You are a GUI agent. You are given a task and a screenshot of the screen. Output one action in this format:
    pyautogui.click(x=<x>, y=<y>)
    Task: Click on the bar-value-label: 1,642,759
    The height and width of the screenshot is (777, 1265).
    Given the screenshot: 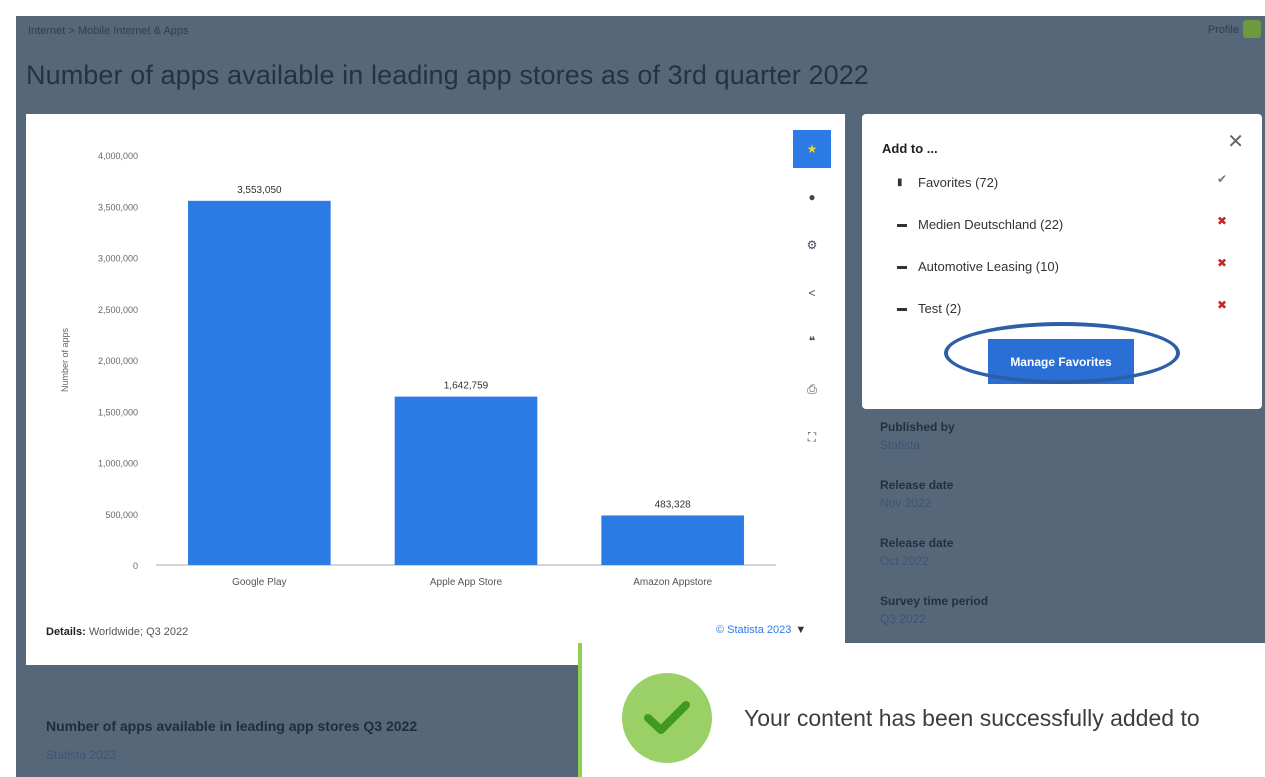 What is the action you would take?
    pyautogui.click(x=466, y=386)
    